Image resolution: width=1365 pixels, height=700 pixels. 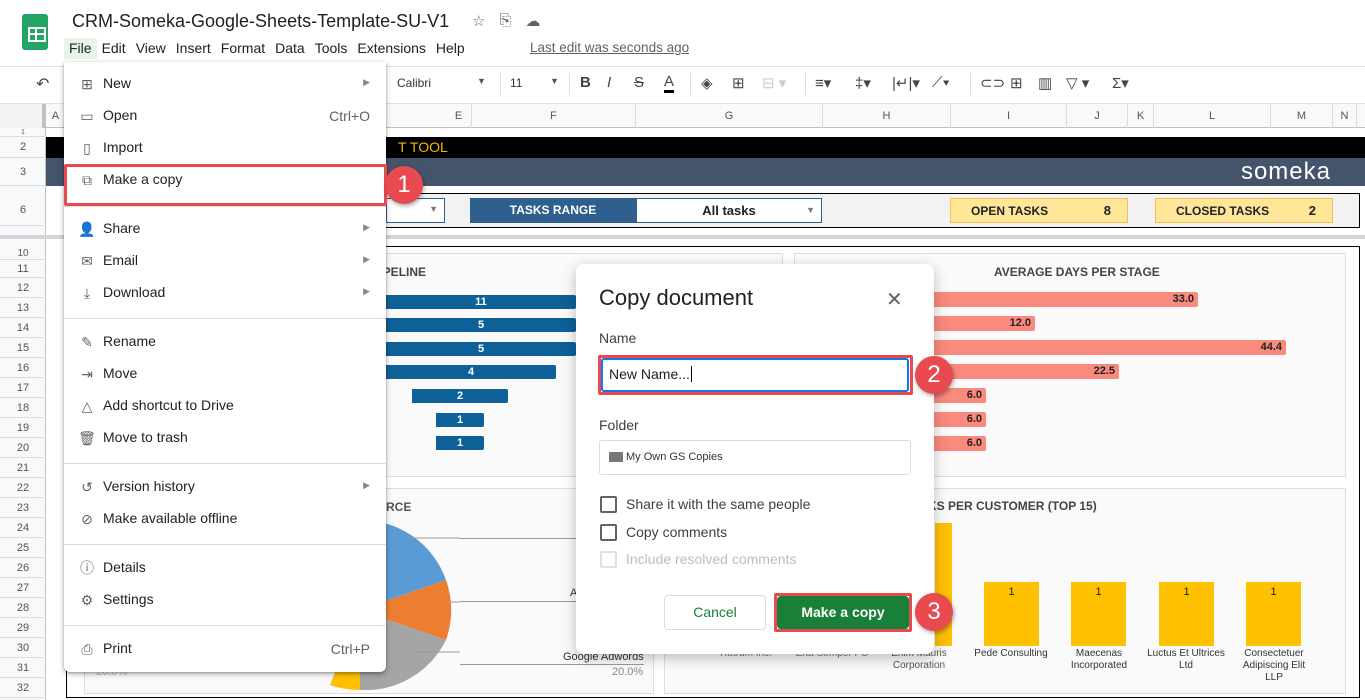 I want to click on menu-insert: Insert, so click(x=193, y=48).